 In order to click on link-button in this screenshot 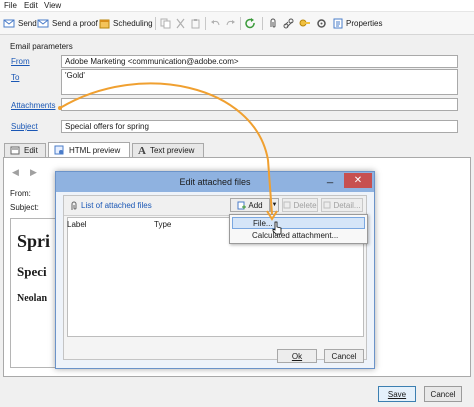, I will do `click(288, 23)`.